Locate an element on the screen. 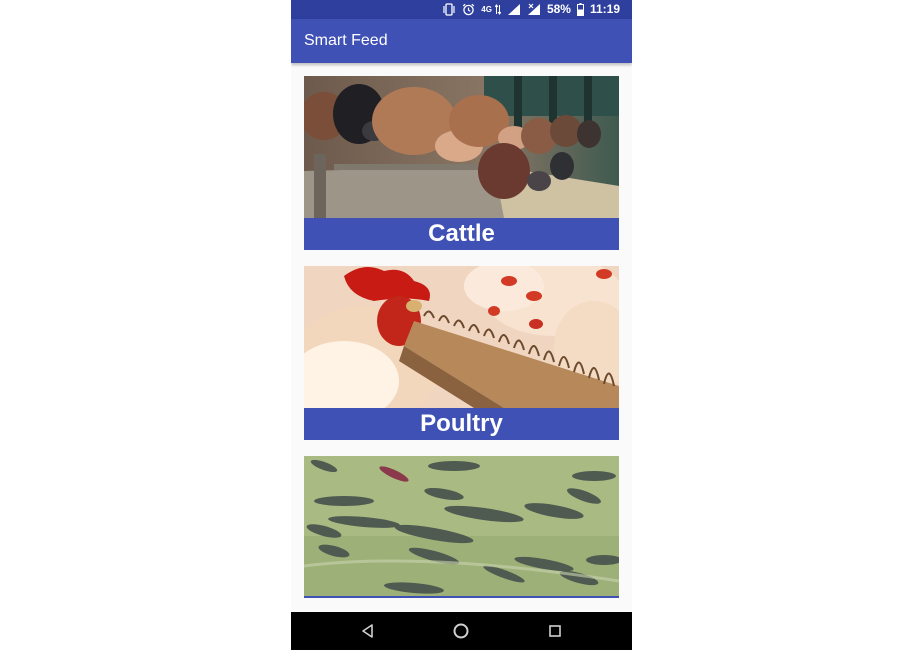 This screenshot has width=900, height=650. system-nav-bar is located at coordinates (461, 631).